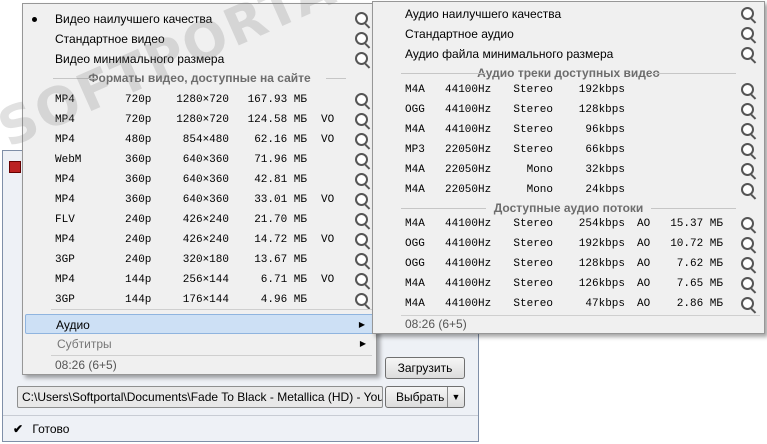 The image size is (767, 444). I want to click on separator, so click(211, 309).